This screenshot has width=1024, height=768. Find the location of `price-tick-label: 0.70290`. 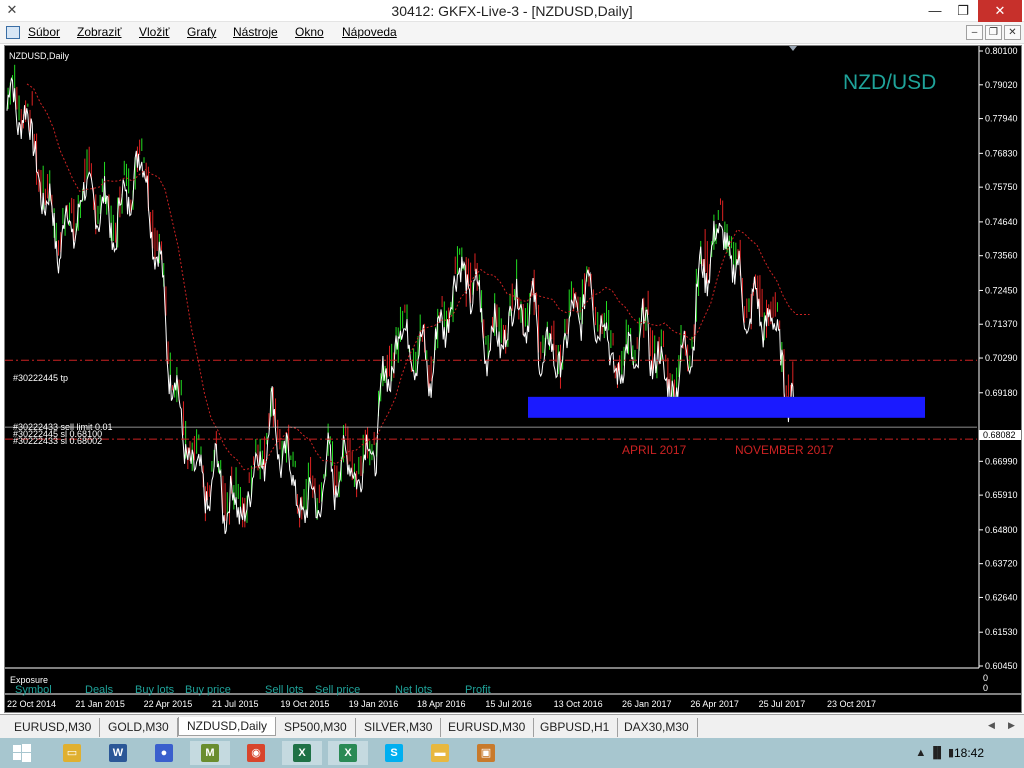

price-tick-label: 0.70290 is located at coordinates (1001, 358).